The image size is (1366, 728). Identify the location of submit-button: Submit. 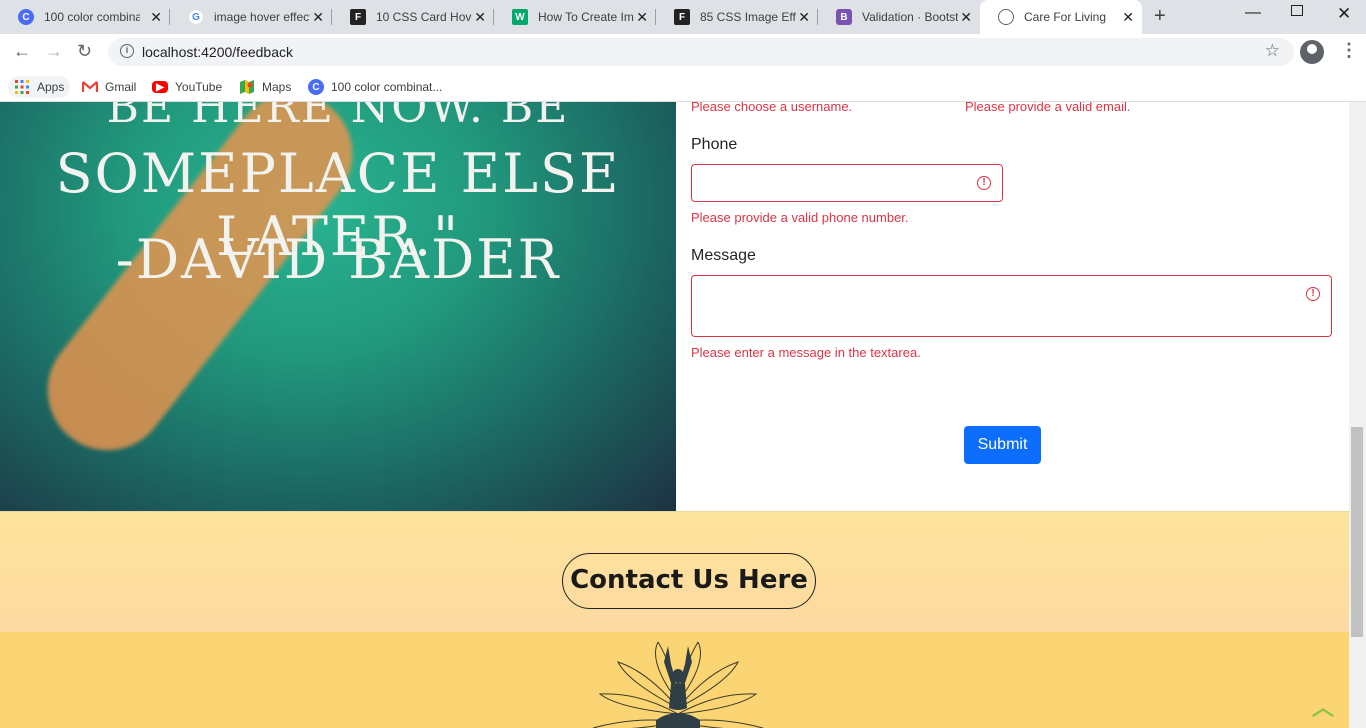
(1002, 445).